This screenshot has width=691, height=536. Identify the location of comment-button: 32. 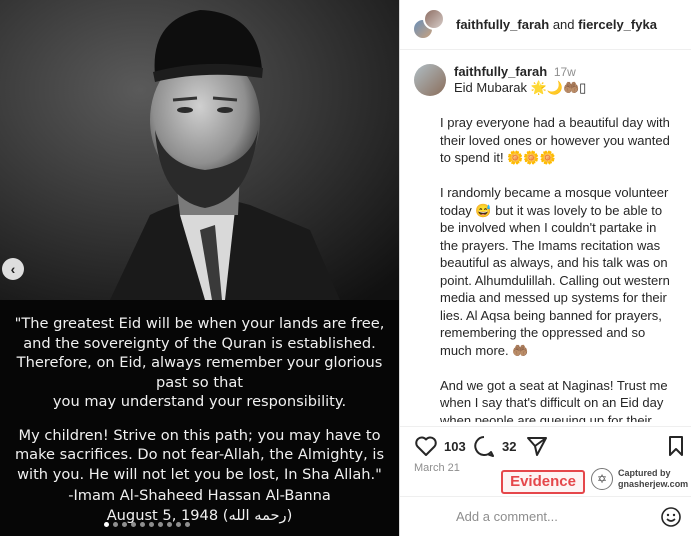
(494, 446).